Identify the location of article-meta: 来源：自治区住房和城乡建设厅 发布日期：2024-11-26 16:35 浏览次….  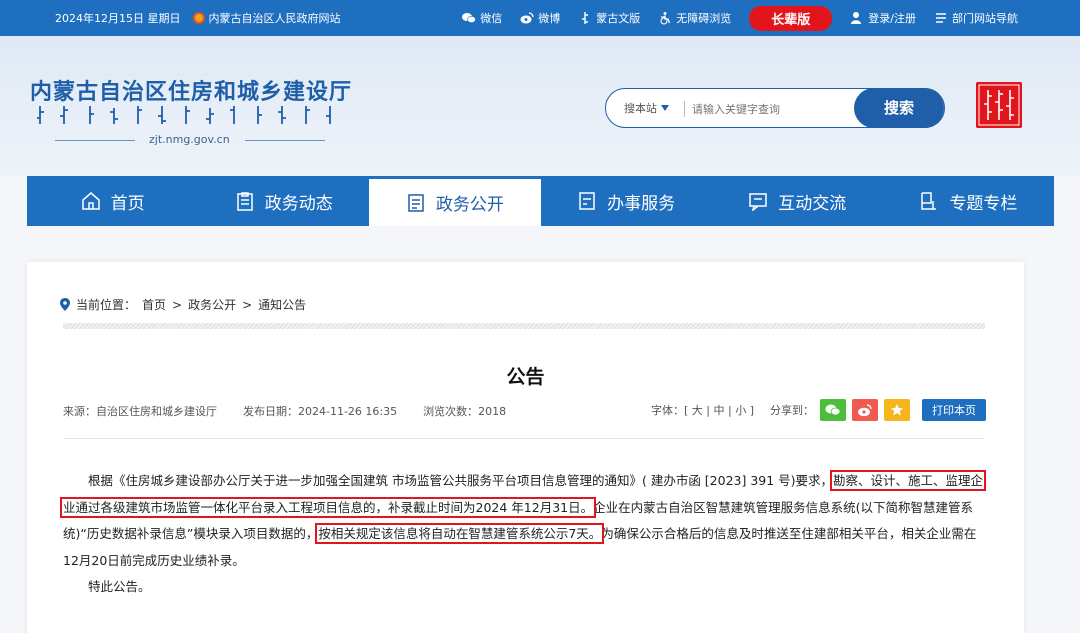
(284, 411).